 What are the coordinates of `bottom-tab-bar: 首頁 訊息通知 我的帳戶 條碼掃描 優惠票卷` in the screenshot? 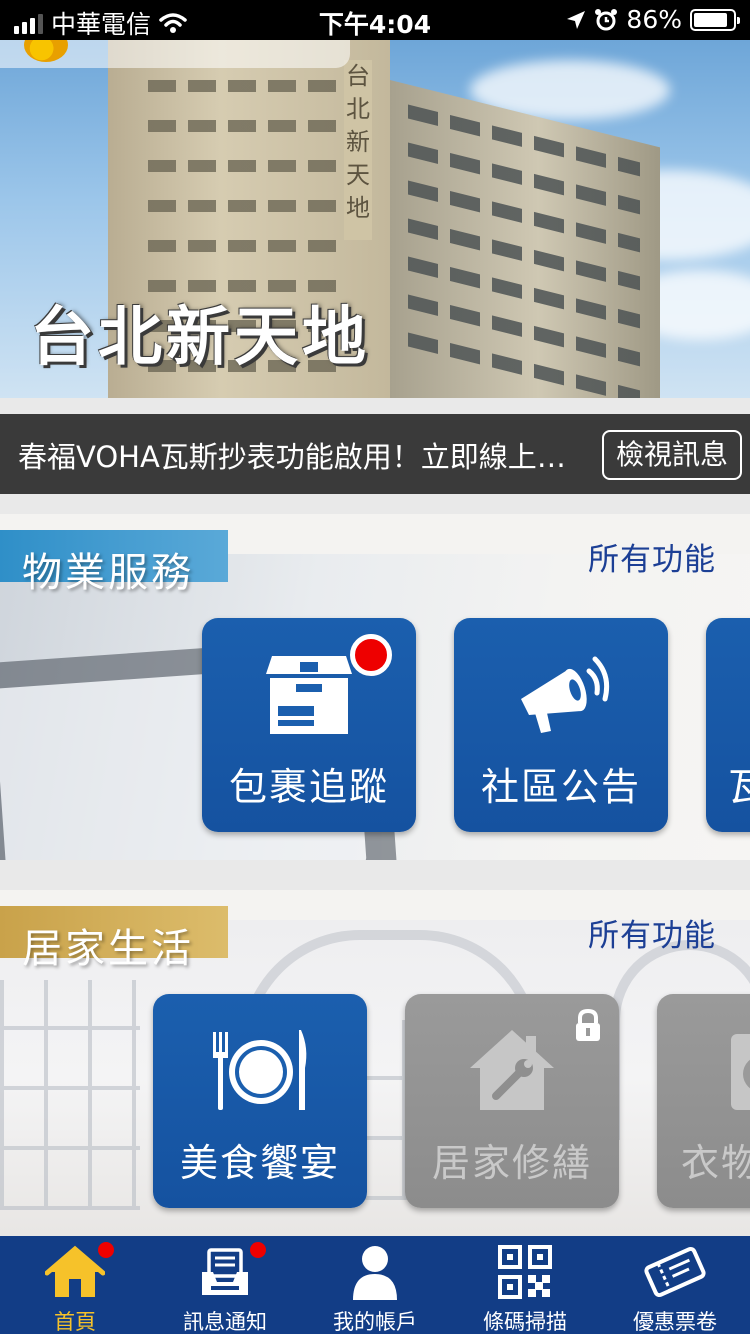 It's located at (375, 1285).